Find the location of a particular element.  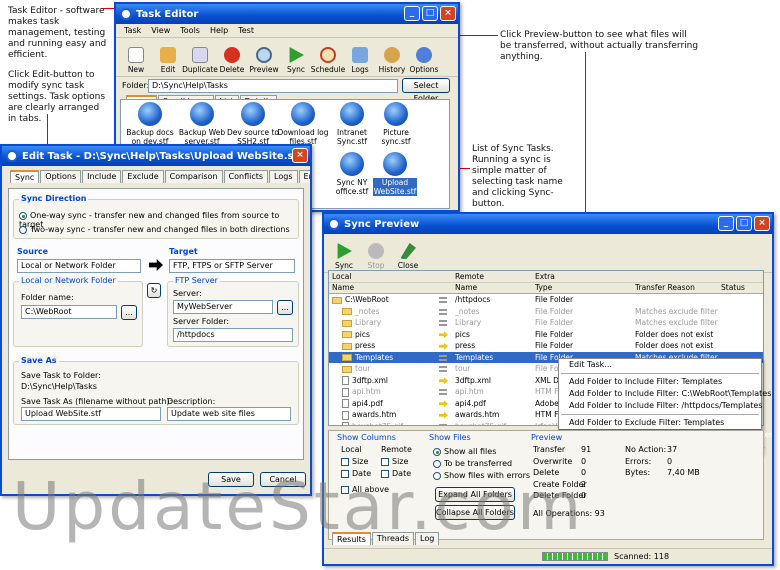

preview-button: Preview is located at coordinates (264, 57).